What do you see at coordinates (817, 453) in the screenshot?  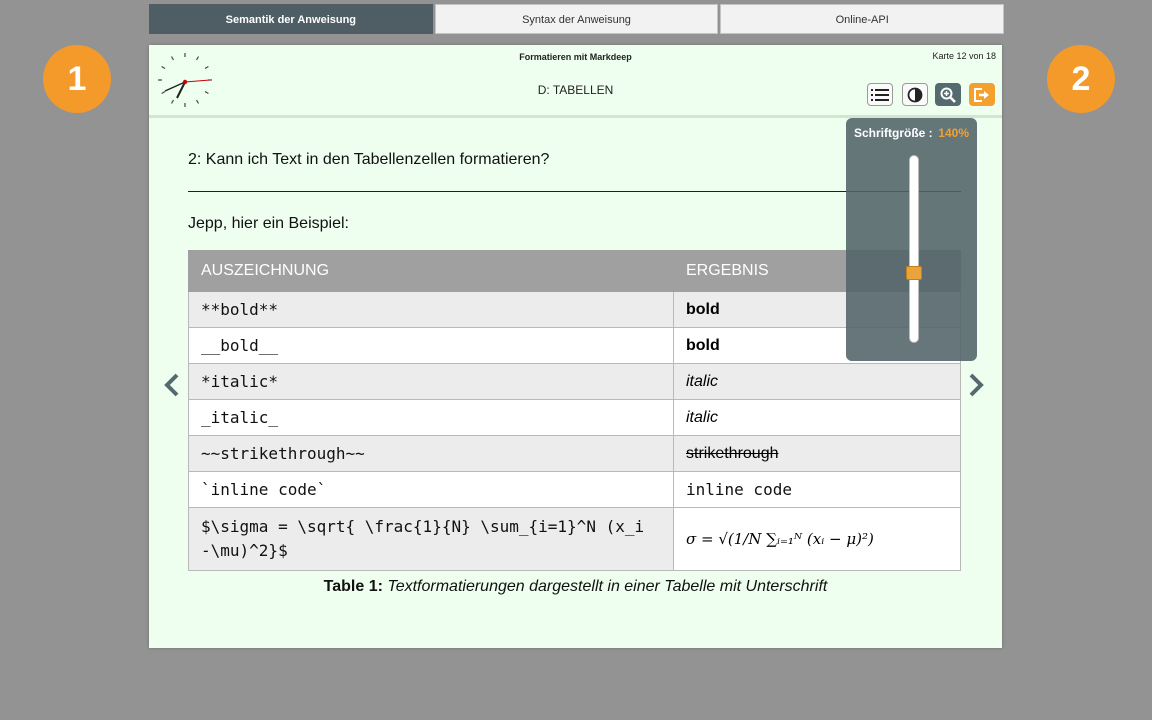 I see `result-cell: strikethrough` at bounding box center [817, 453].